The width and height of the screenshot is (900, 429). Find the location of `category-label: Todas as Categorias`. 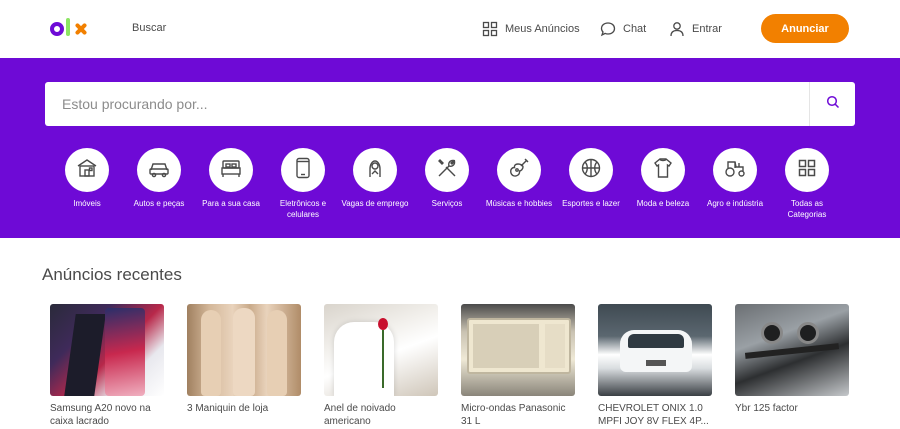

category-label: Todas as Categorias is located at coordinates (807, 209).